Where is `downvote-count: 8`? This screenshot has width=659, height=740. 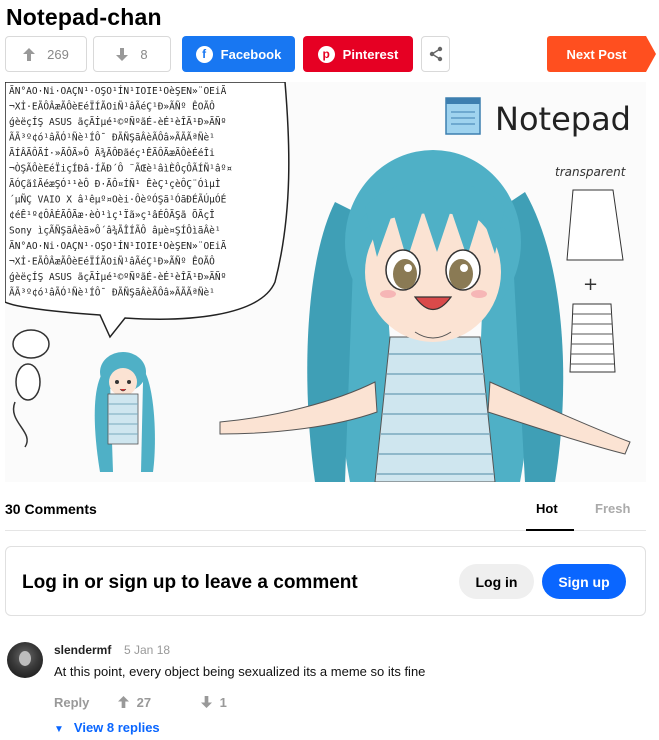 downvote-count: 8 is located at coordinates (144, 54).